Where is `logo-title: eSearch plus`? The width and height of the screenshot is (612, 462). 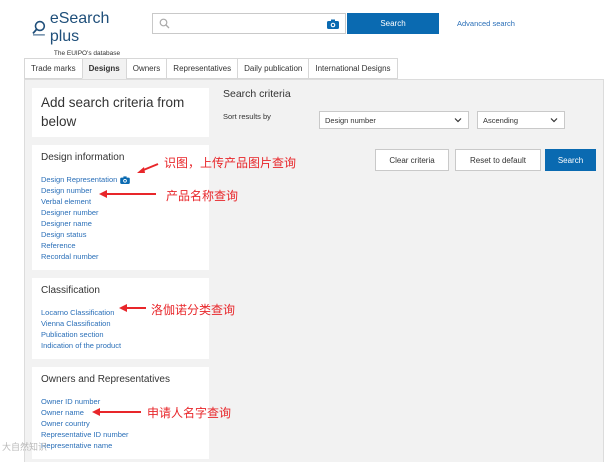 logo-title: eSearch plus is located at coordinates (79, 27).